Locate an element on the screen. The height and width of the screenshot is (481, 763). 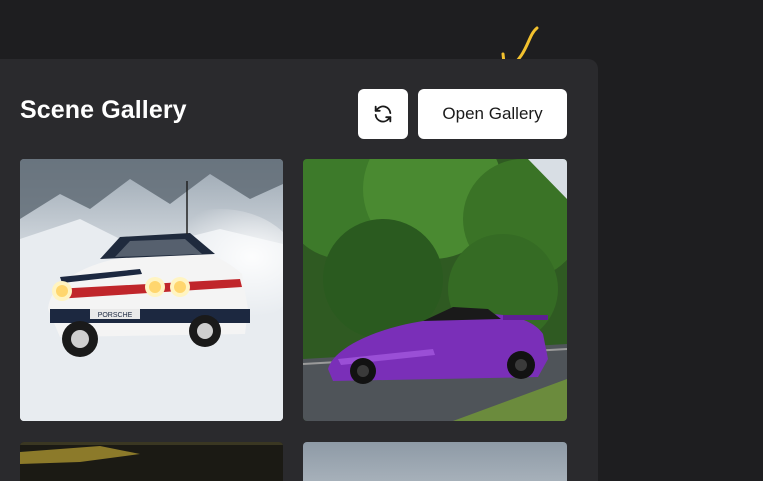
gallery-thumbnail-night-scene is located at coordinates (151, 461).